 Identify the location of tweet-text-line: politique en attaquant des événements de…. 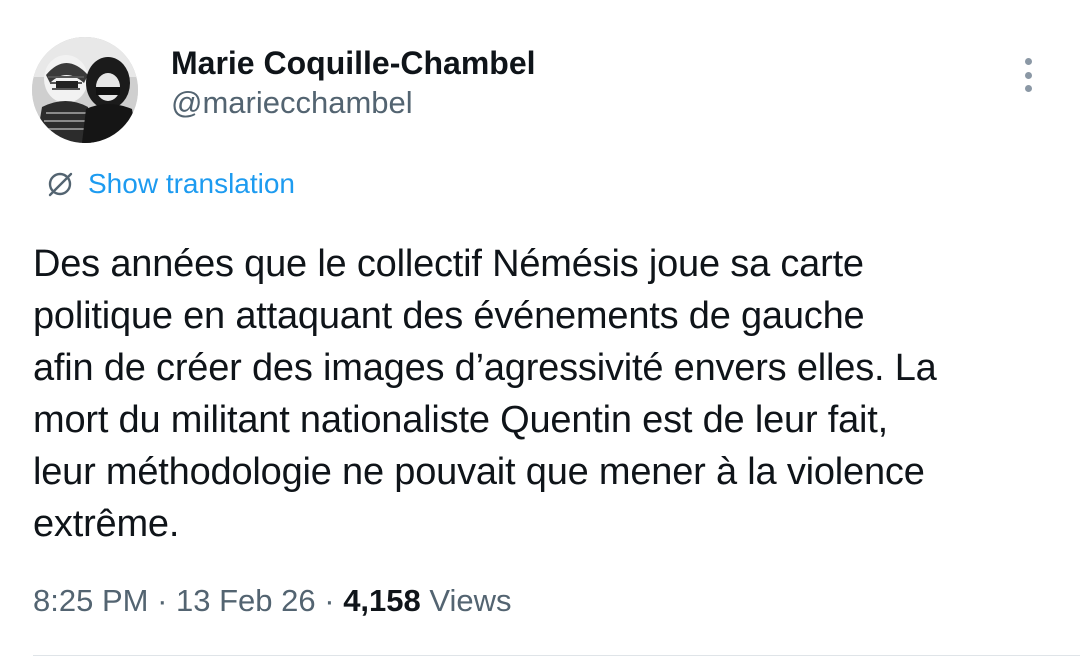
(449, 316).